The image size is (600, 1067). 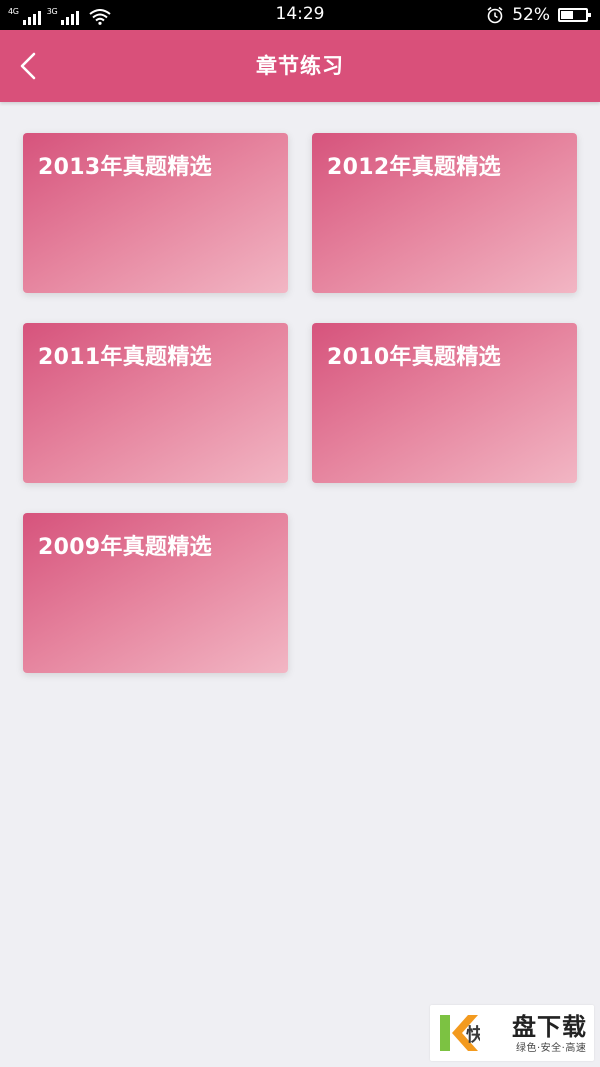 I want to click on battery-icon, so click(x=574, y=15).